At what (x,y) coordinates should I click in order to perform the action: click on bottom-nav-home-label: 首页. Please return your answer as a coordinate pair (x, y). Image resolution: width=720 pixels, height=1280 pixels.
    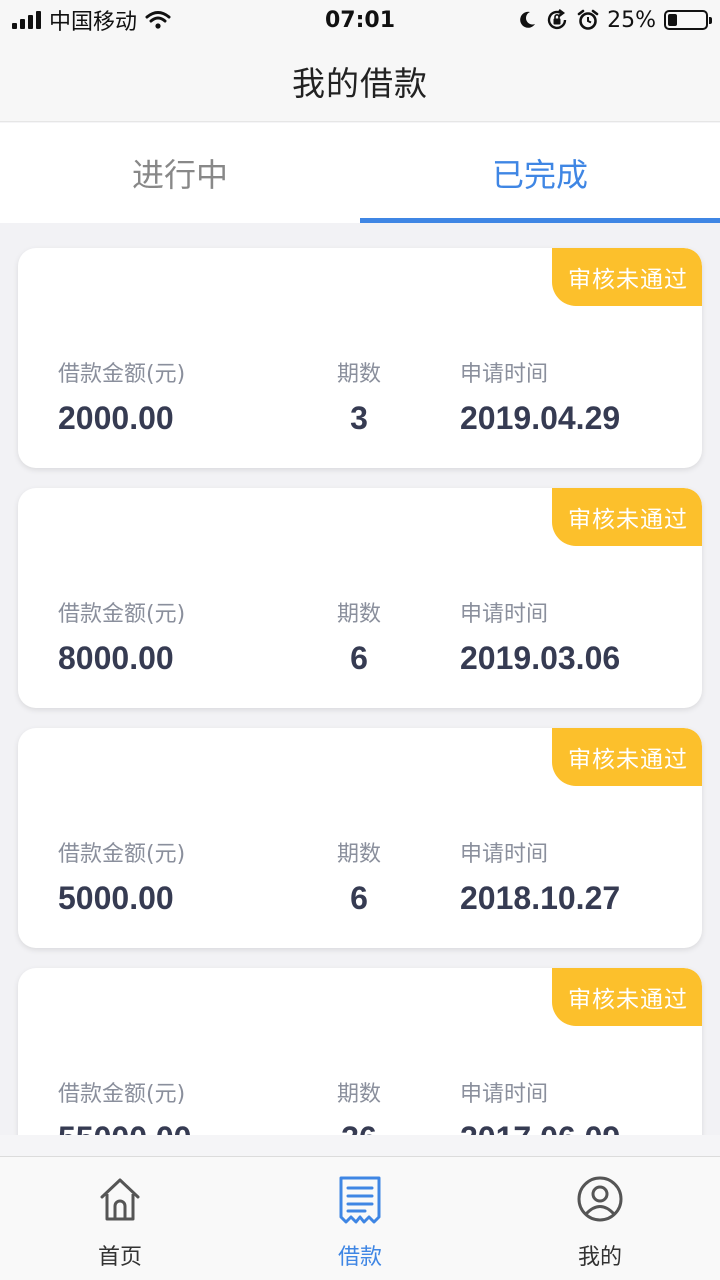
    Looking at the image, I should click on (119, 1257).